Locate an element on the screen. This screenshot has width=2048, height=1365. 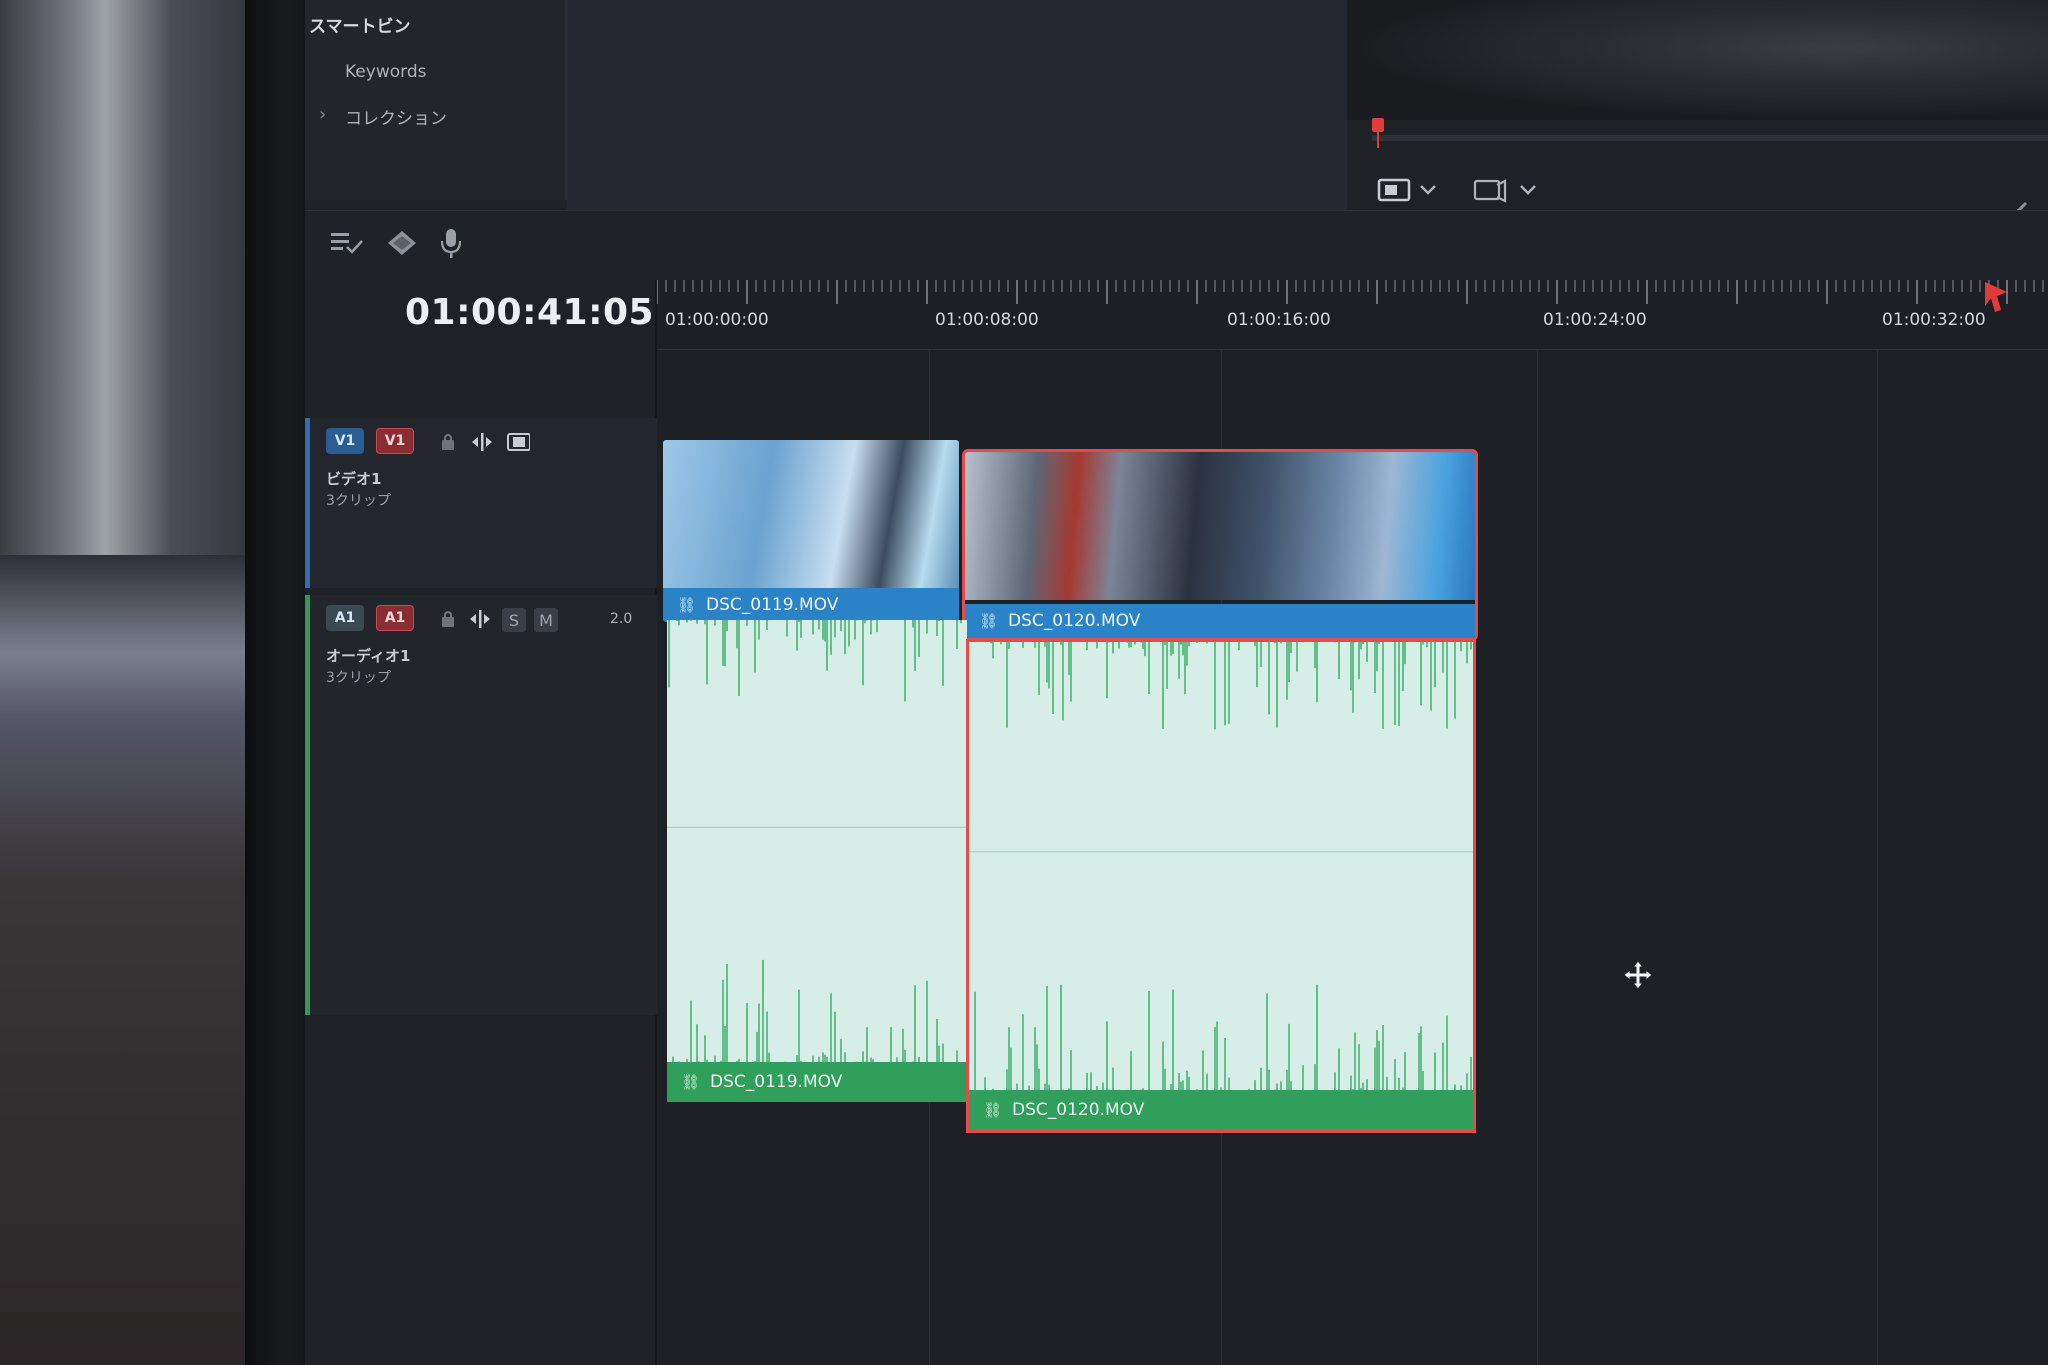
media-pool-panel is located at coordinates (957, 105).